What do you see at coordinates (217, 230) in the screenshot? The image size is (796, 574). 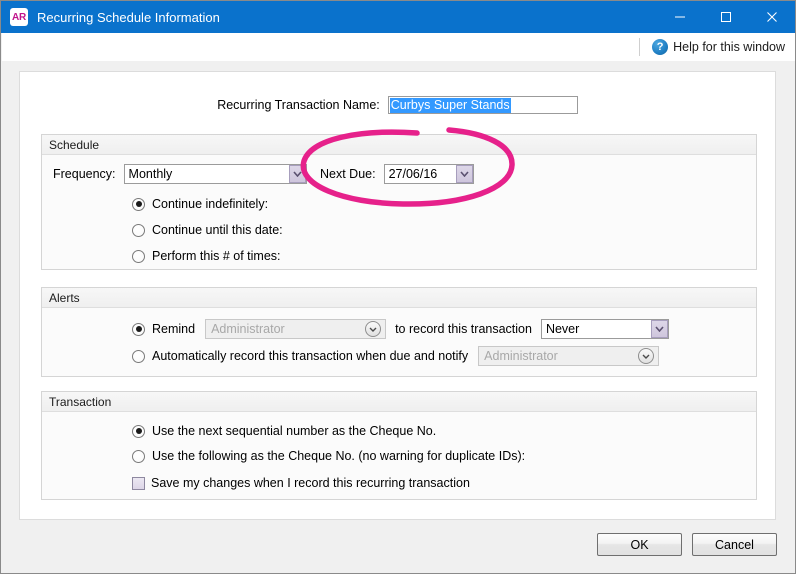 I see `schedule-option-label: Continue until this date:` at bounding box center [217, 230].